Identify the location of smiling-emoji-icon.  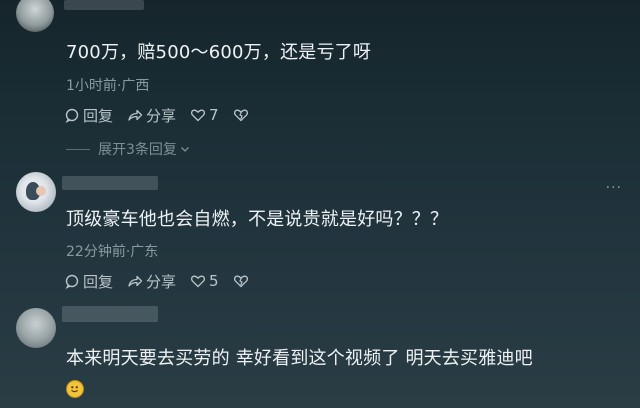
(75, 389).